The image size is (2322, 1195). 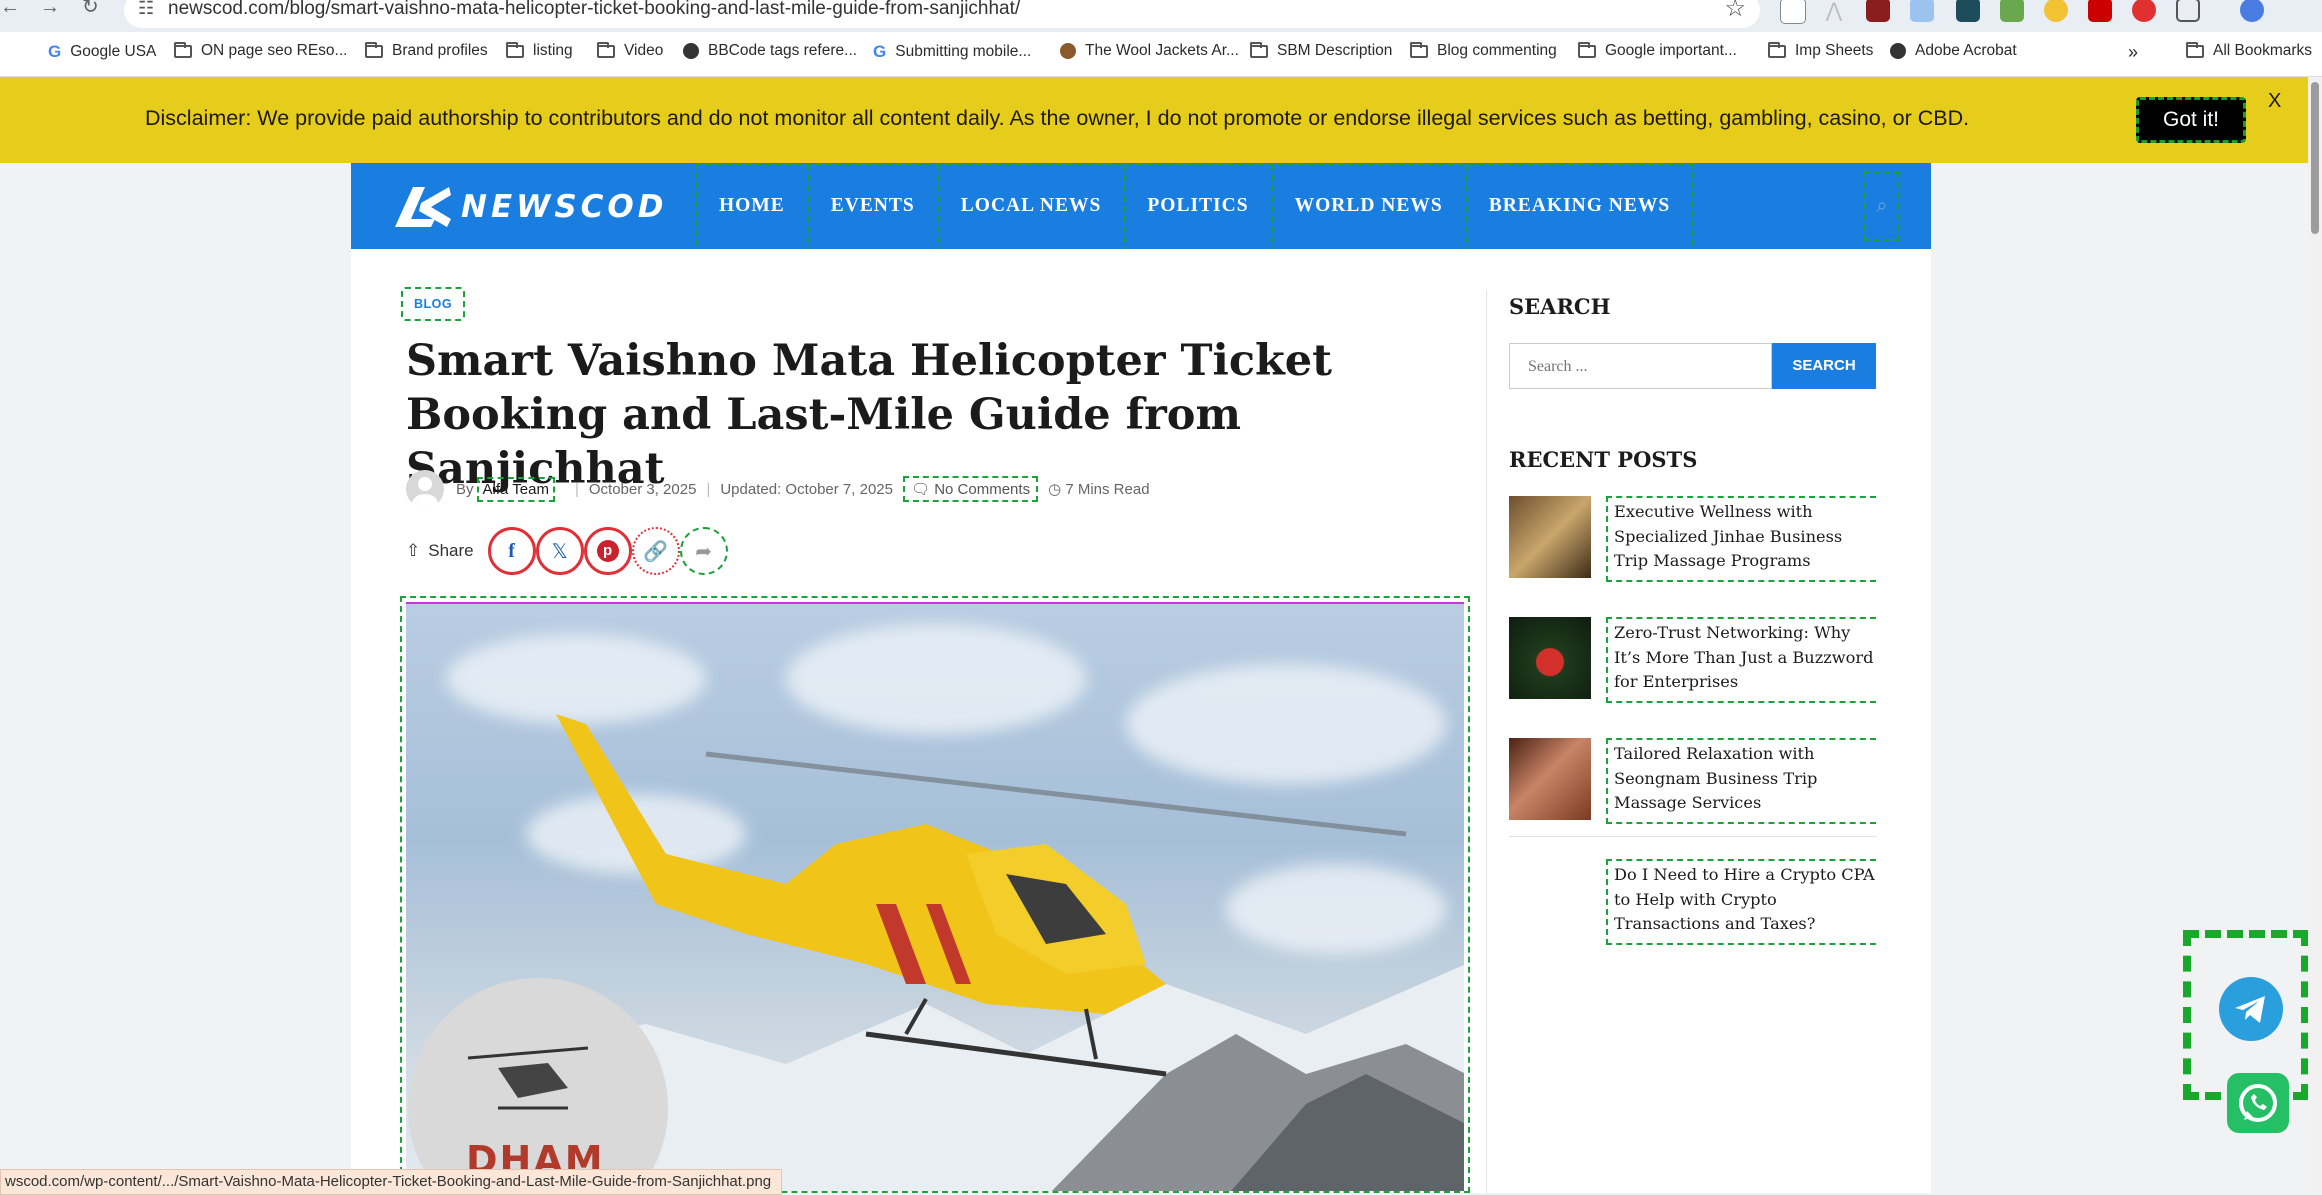 I want to click on all-bookmarks-button: All Bookmarks, so click(x=2249, y=50).